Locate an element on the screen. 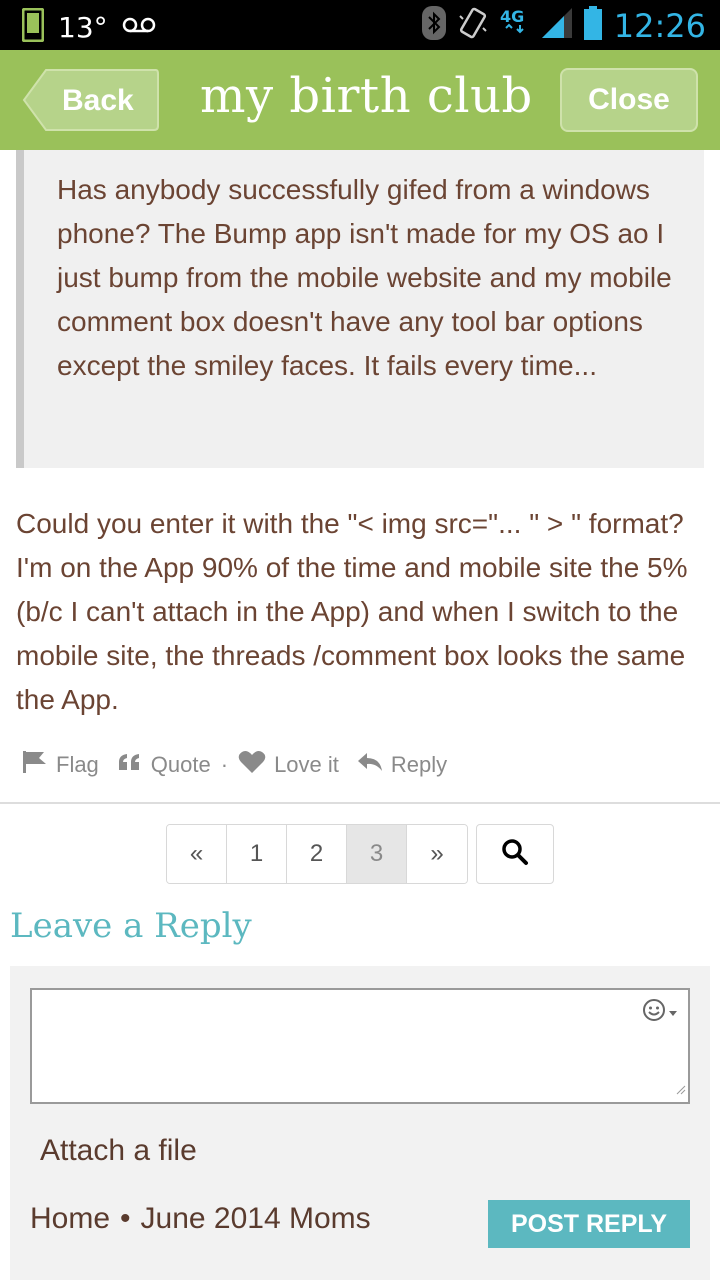 This screenshot has height=1280, width=720. search-button is located at coordinates (515, 854).